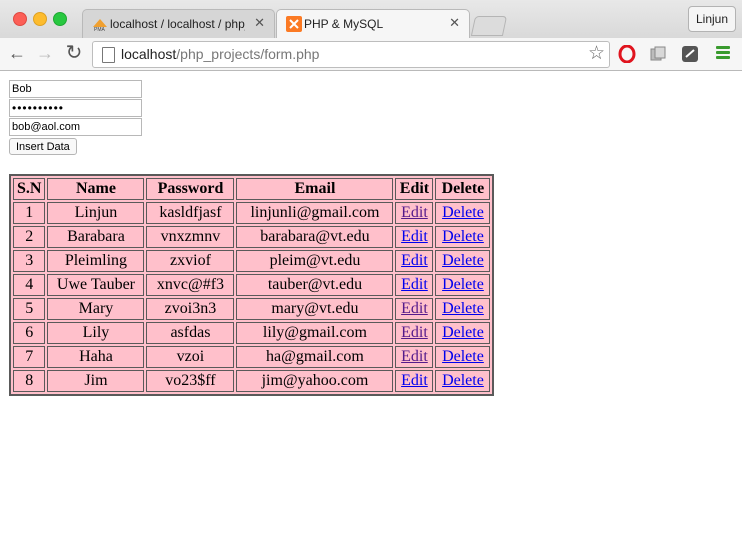 This screenshot has width=742, height=533. Describe the element at coordinates (627, 54) in the screenshot. I see `opera-extension-icon` at that location.